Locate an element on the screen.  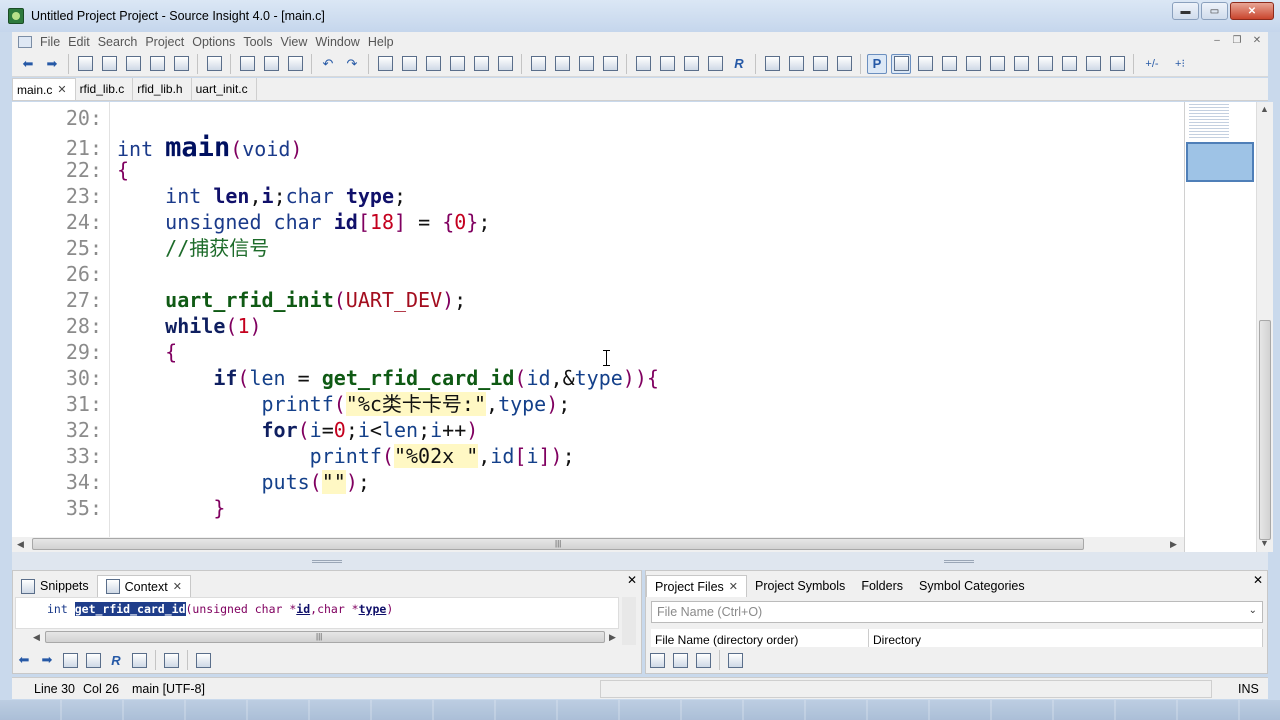
mdi-restore-button: ❐ is located at coordinates (1237, 41).